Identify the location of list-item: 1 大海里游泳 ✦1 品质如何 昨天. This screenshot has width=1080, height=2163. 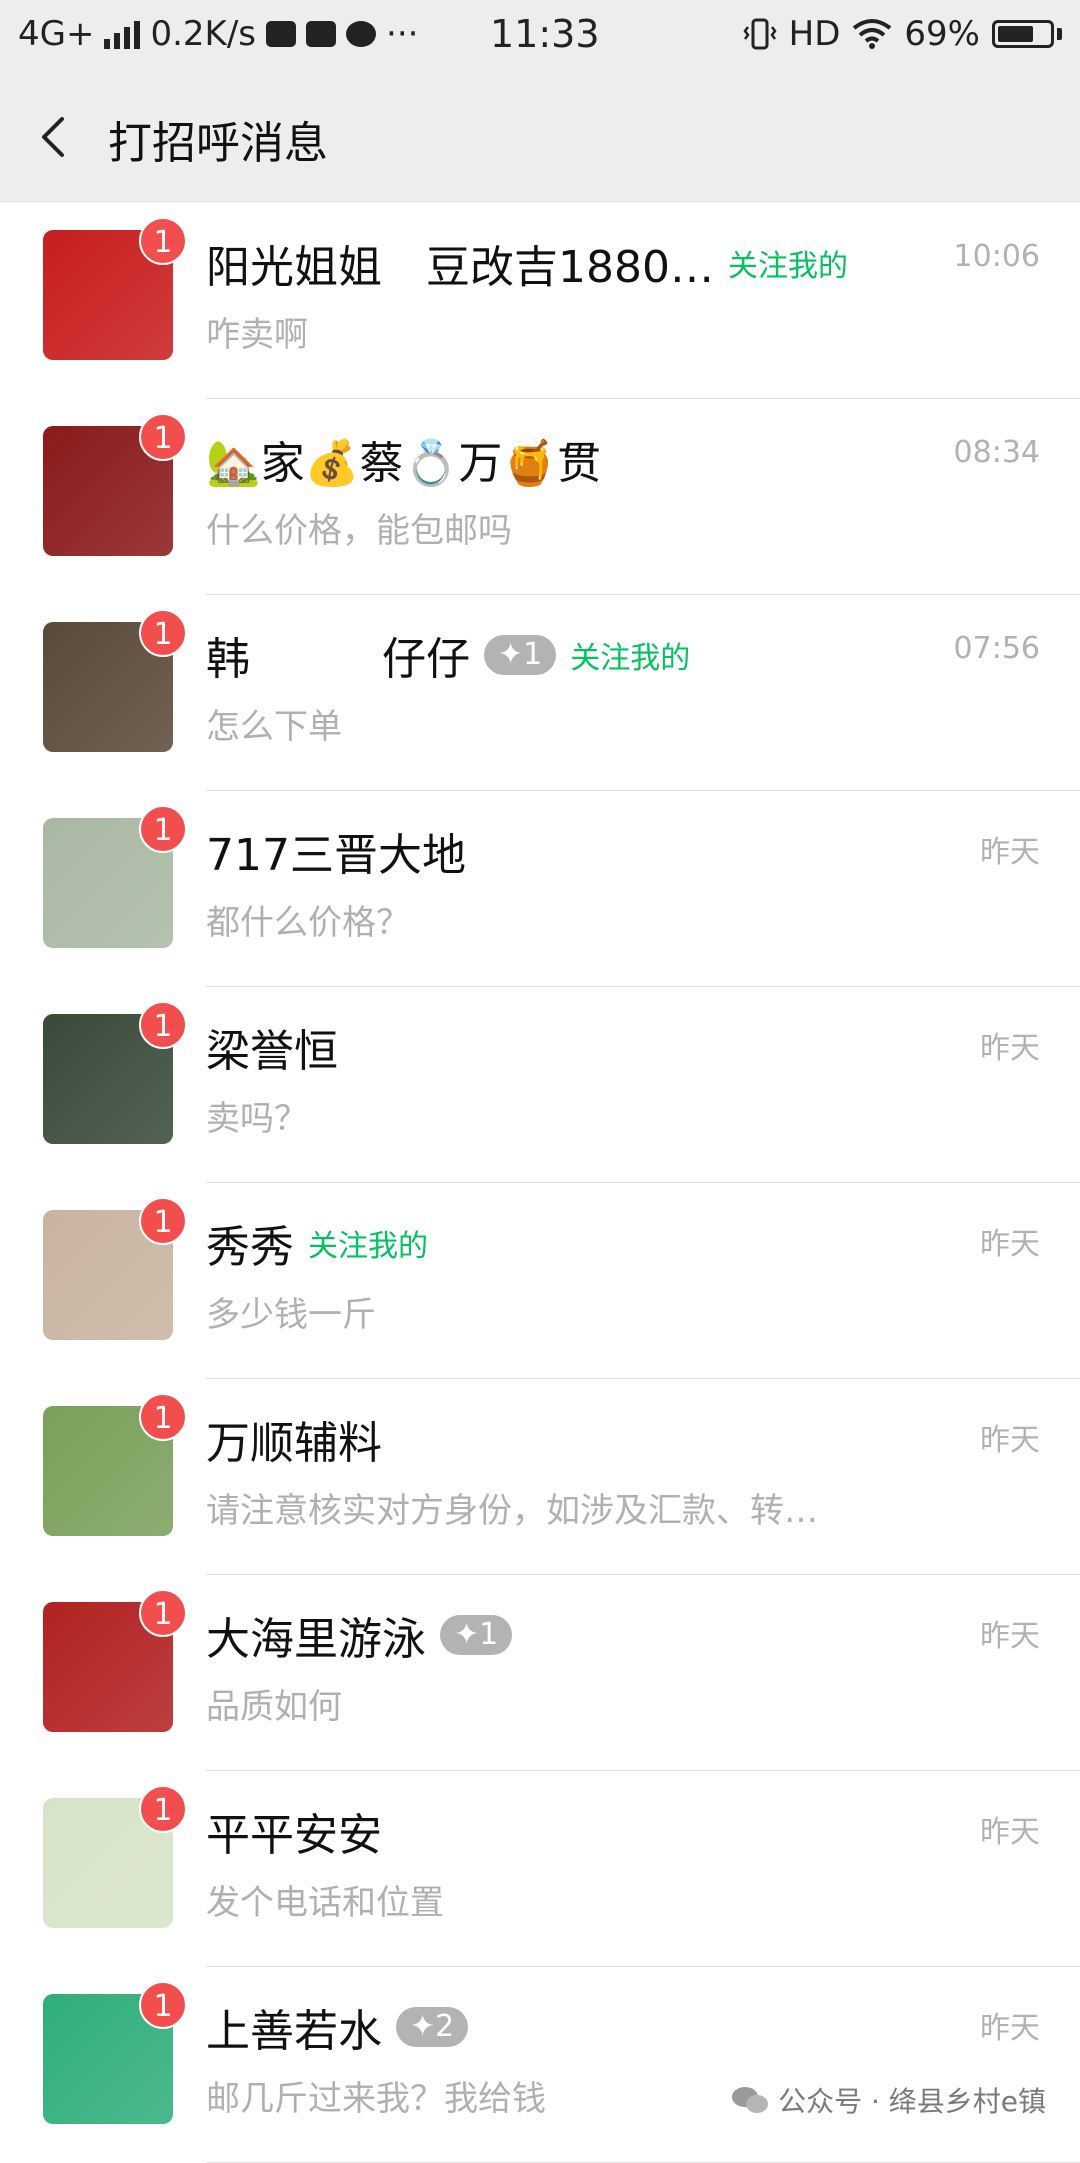
(540, 1673).